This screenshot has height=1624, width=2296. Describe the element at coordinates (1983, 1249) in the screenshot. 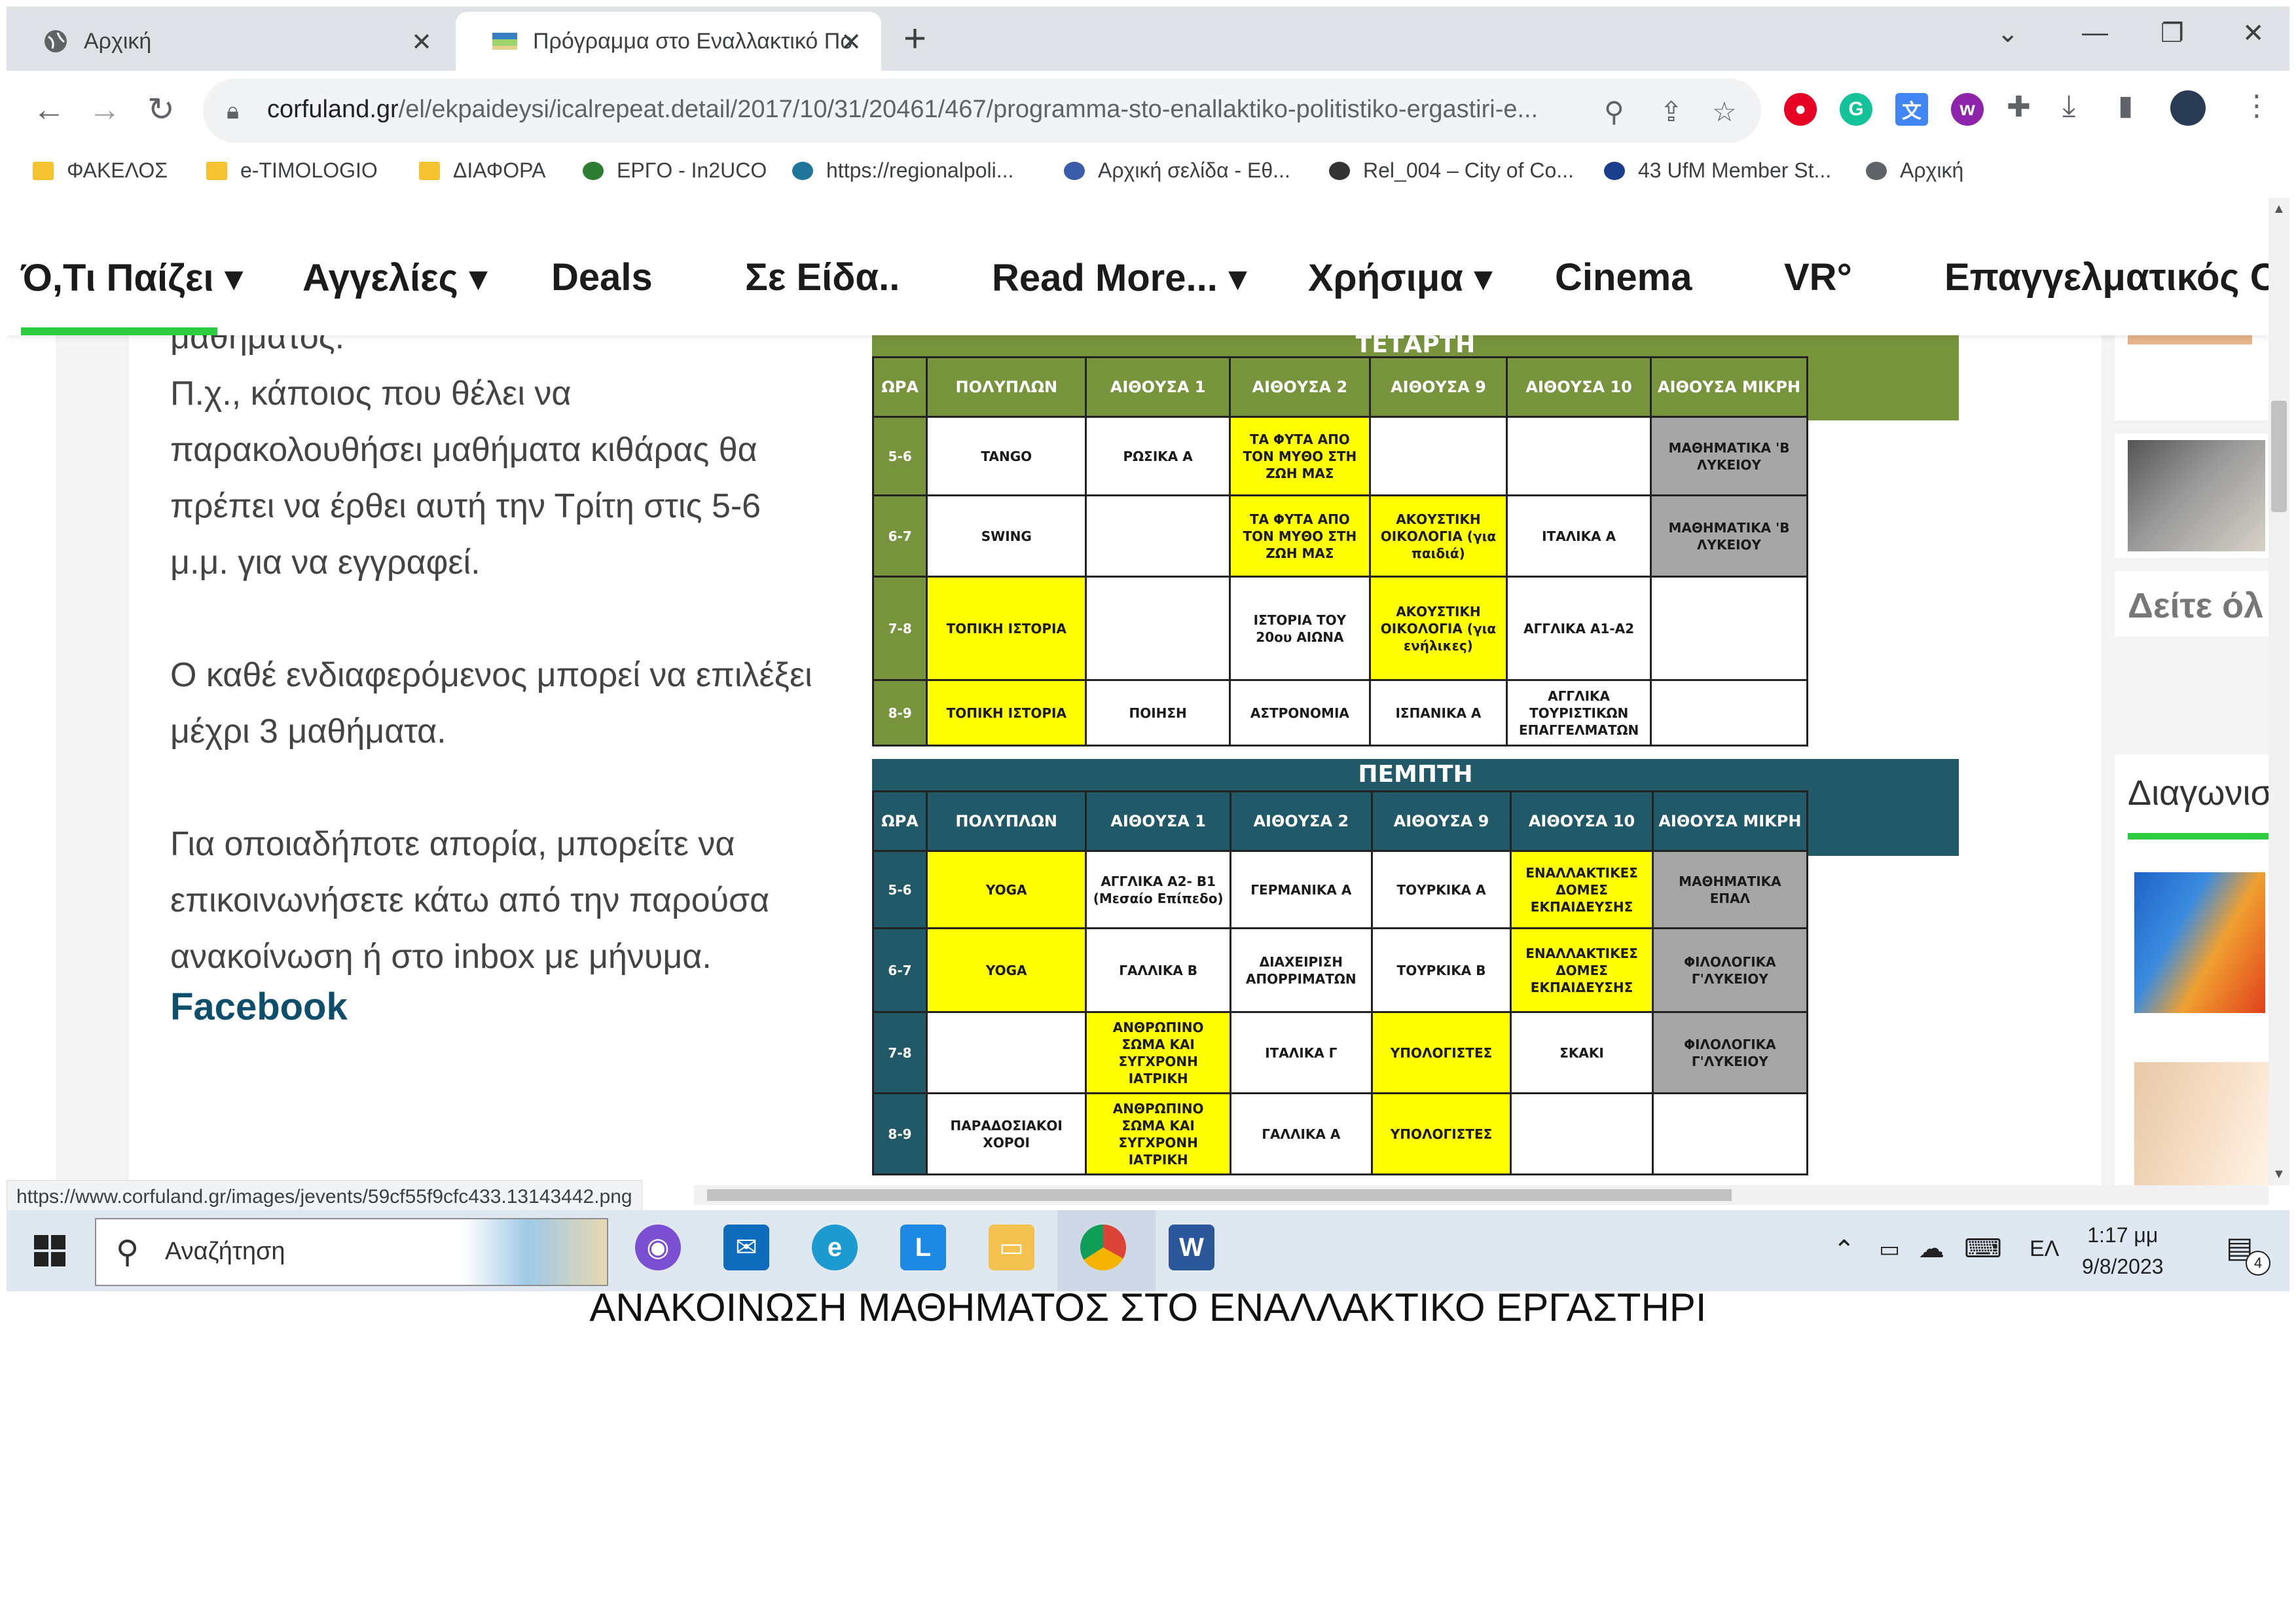

I see `keyboard-icon: ⌨` at that location.